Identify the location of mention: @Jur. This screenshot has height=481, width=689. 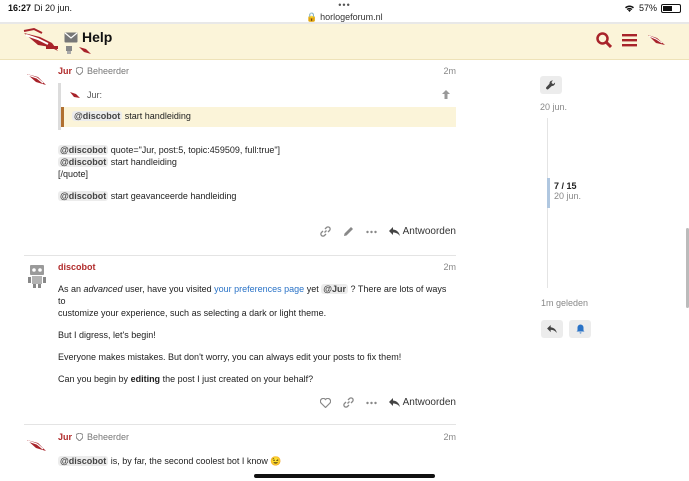
(334, 289).